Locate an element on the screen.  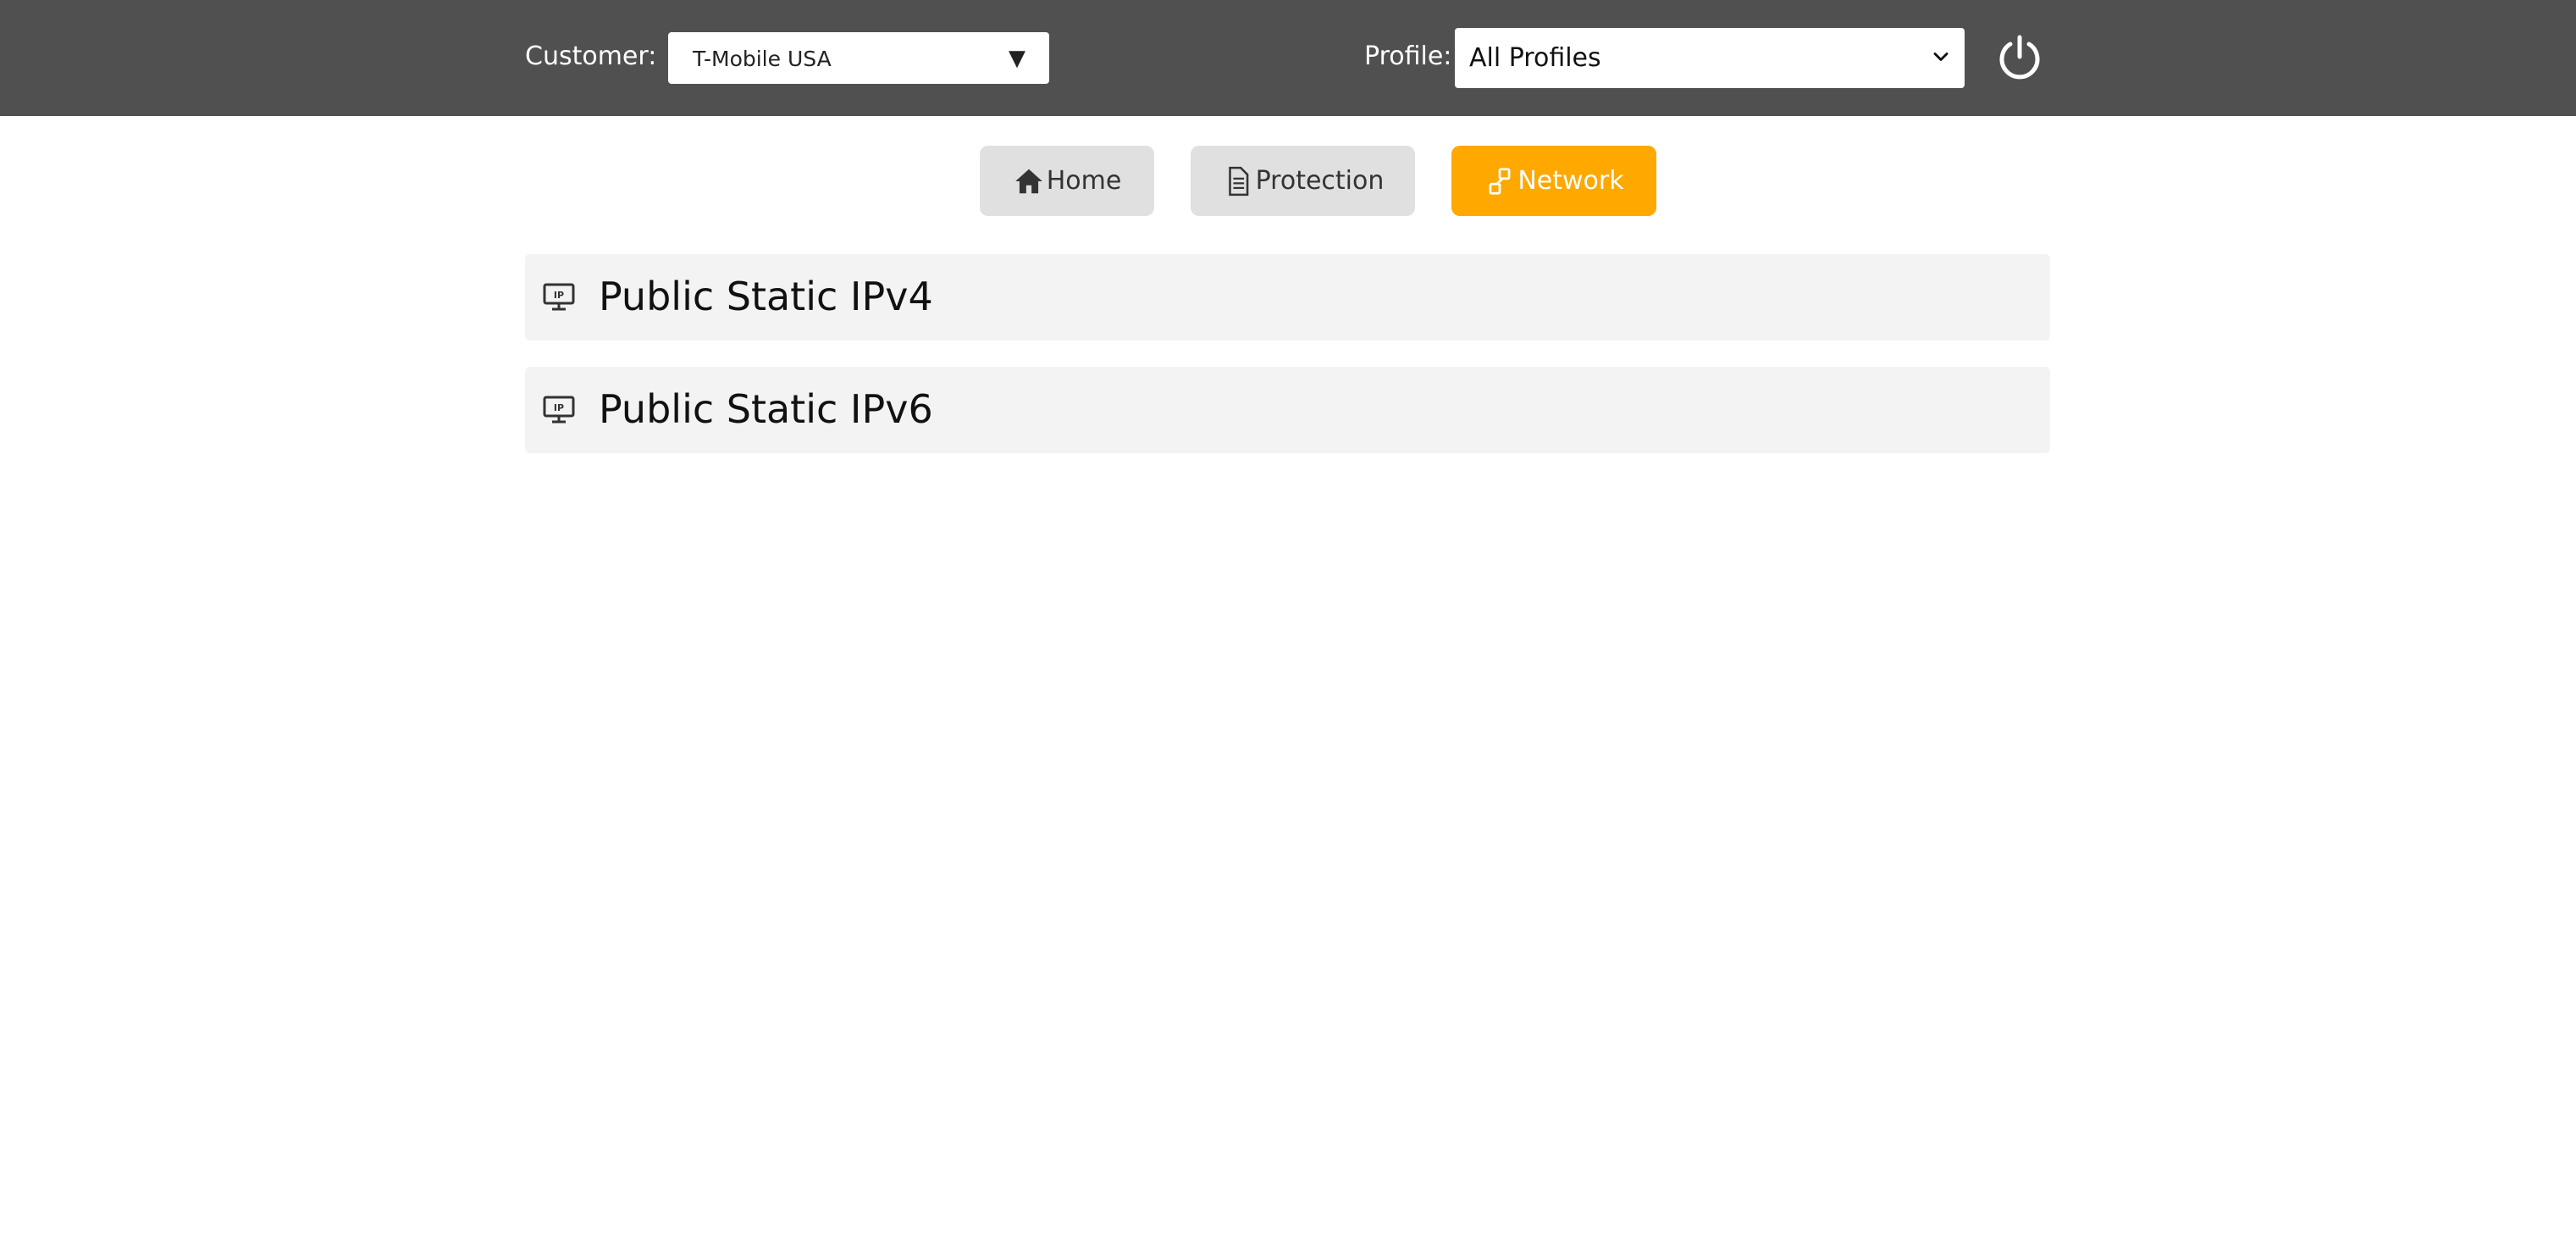
document-icon is located at coordinates (1238, 181).